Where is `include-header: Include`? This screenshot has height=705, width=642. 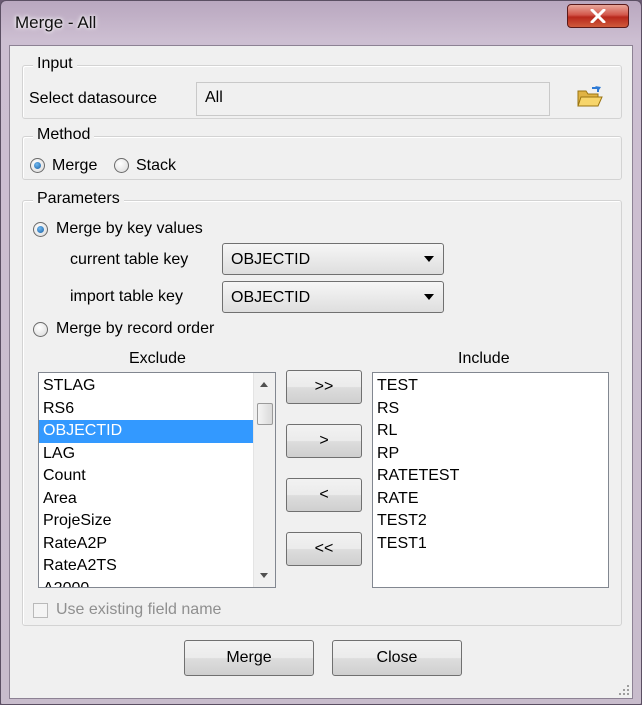
include-header: Include is located at coordinates (484, 358).